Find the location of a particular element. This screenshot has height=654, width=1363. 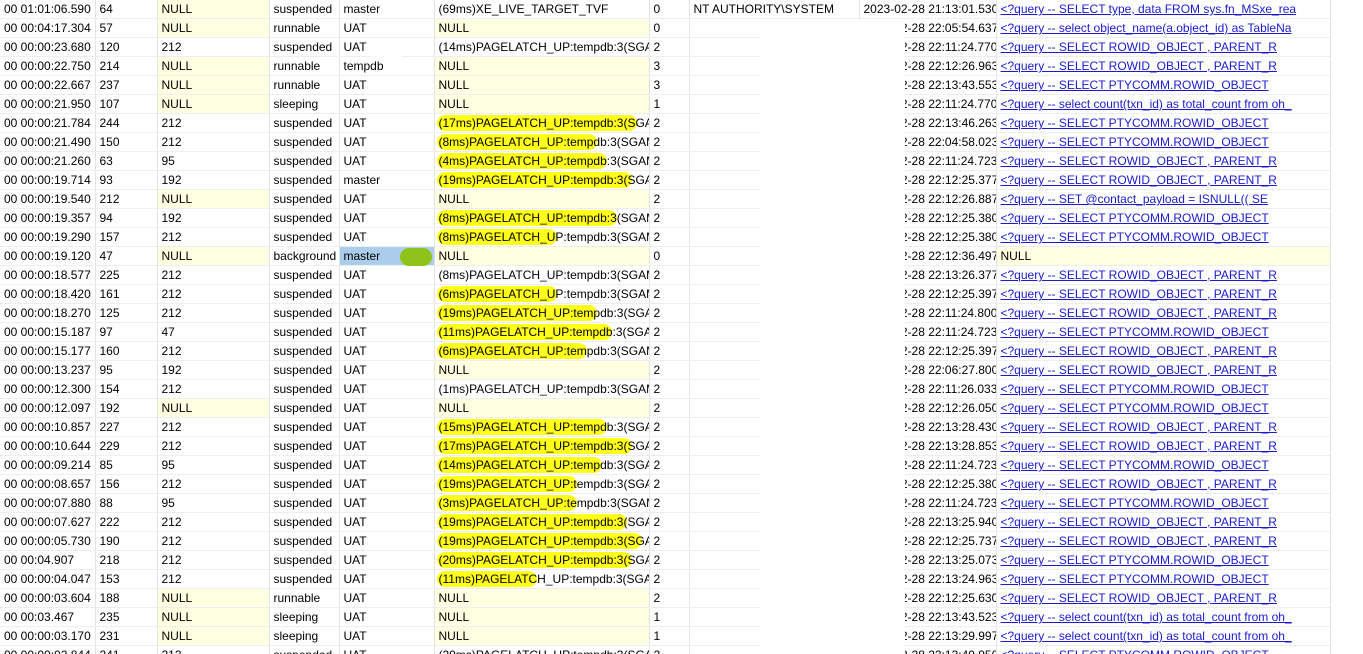

cell-elapsed: 00 00:00:15.177 is located at coordinates (48, 351).